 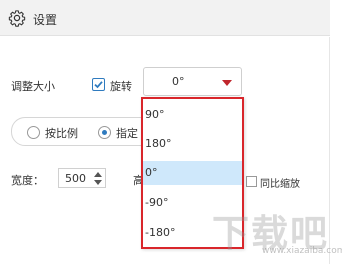 I want to click on chevron-down-icon, so click(x=227, y=83).